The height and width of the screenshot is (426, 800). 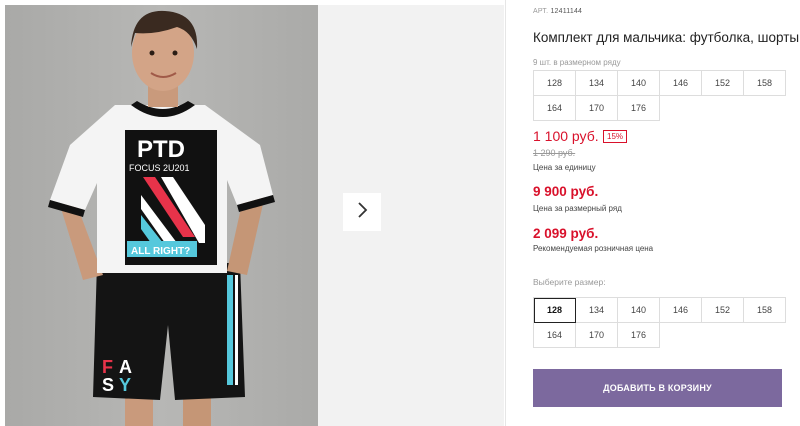 I want to click on chevron-right-icon, so click(x=362, y=212).